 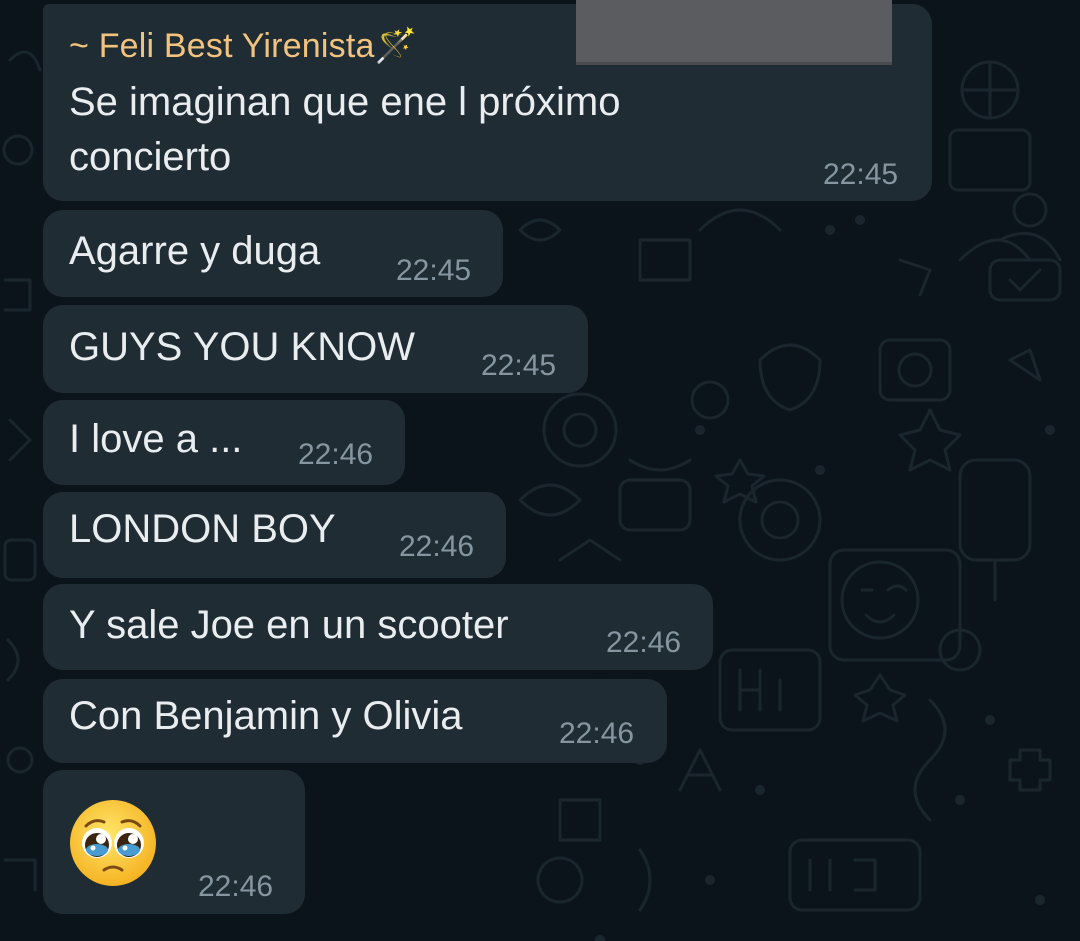 What do you see at coordinates (150, 157) in the screenshot?
I see `message-text: concierto` at bounding box center [150, 157].